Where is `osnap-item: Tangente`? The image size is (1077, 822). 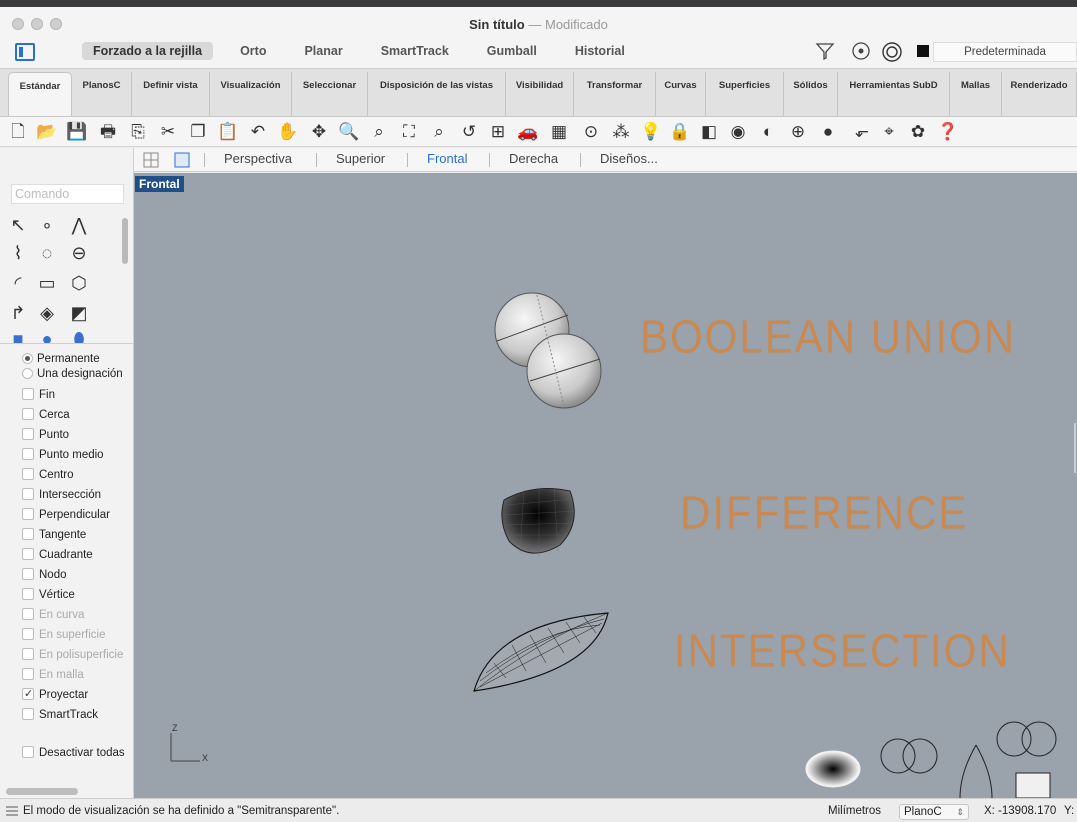
osnap-item: Tangente is located at coordinates (54, 535).